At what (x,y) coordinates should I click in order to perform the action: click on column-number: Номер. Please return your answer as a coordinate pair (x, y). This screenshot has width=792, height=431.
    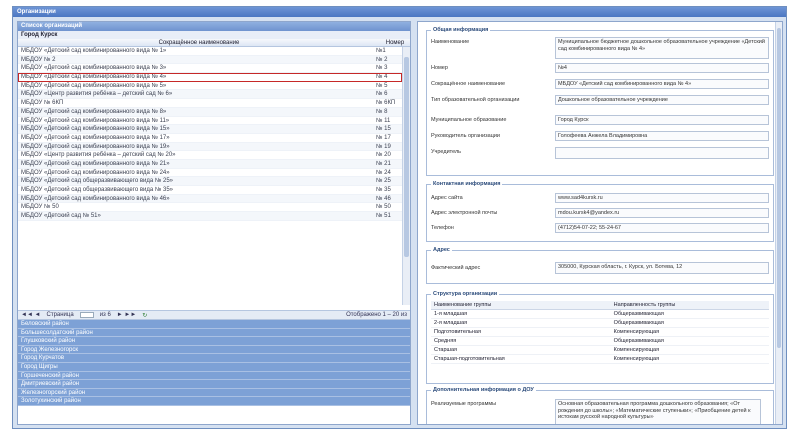
    Looking at the image, I should click on (395, 42).